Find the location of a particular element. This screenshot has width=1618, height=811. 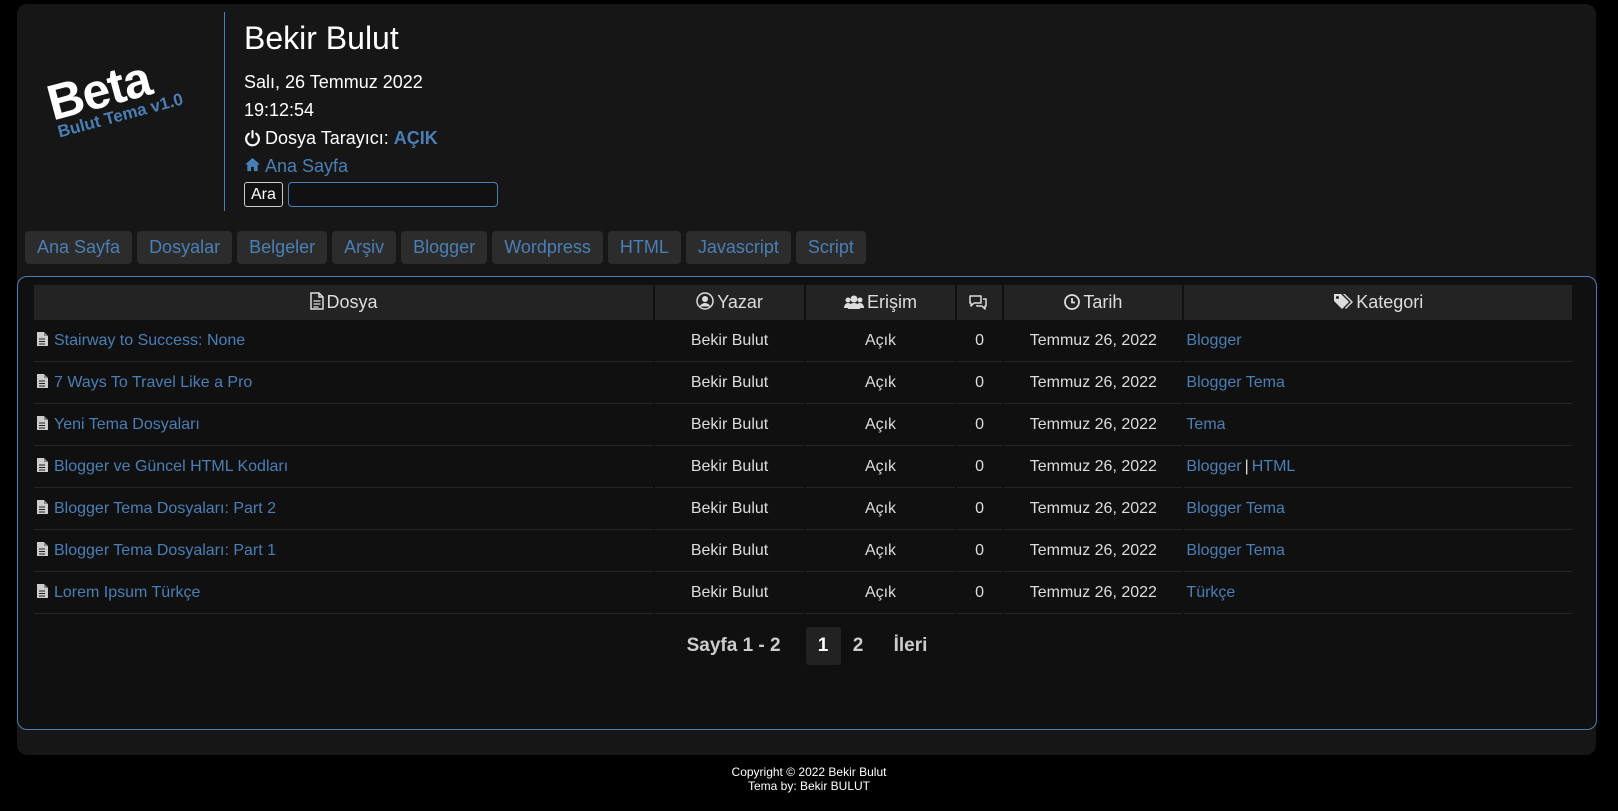

column-header-access-label: Erişim is located at coordinates (892, 302).